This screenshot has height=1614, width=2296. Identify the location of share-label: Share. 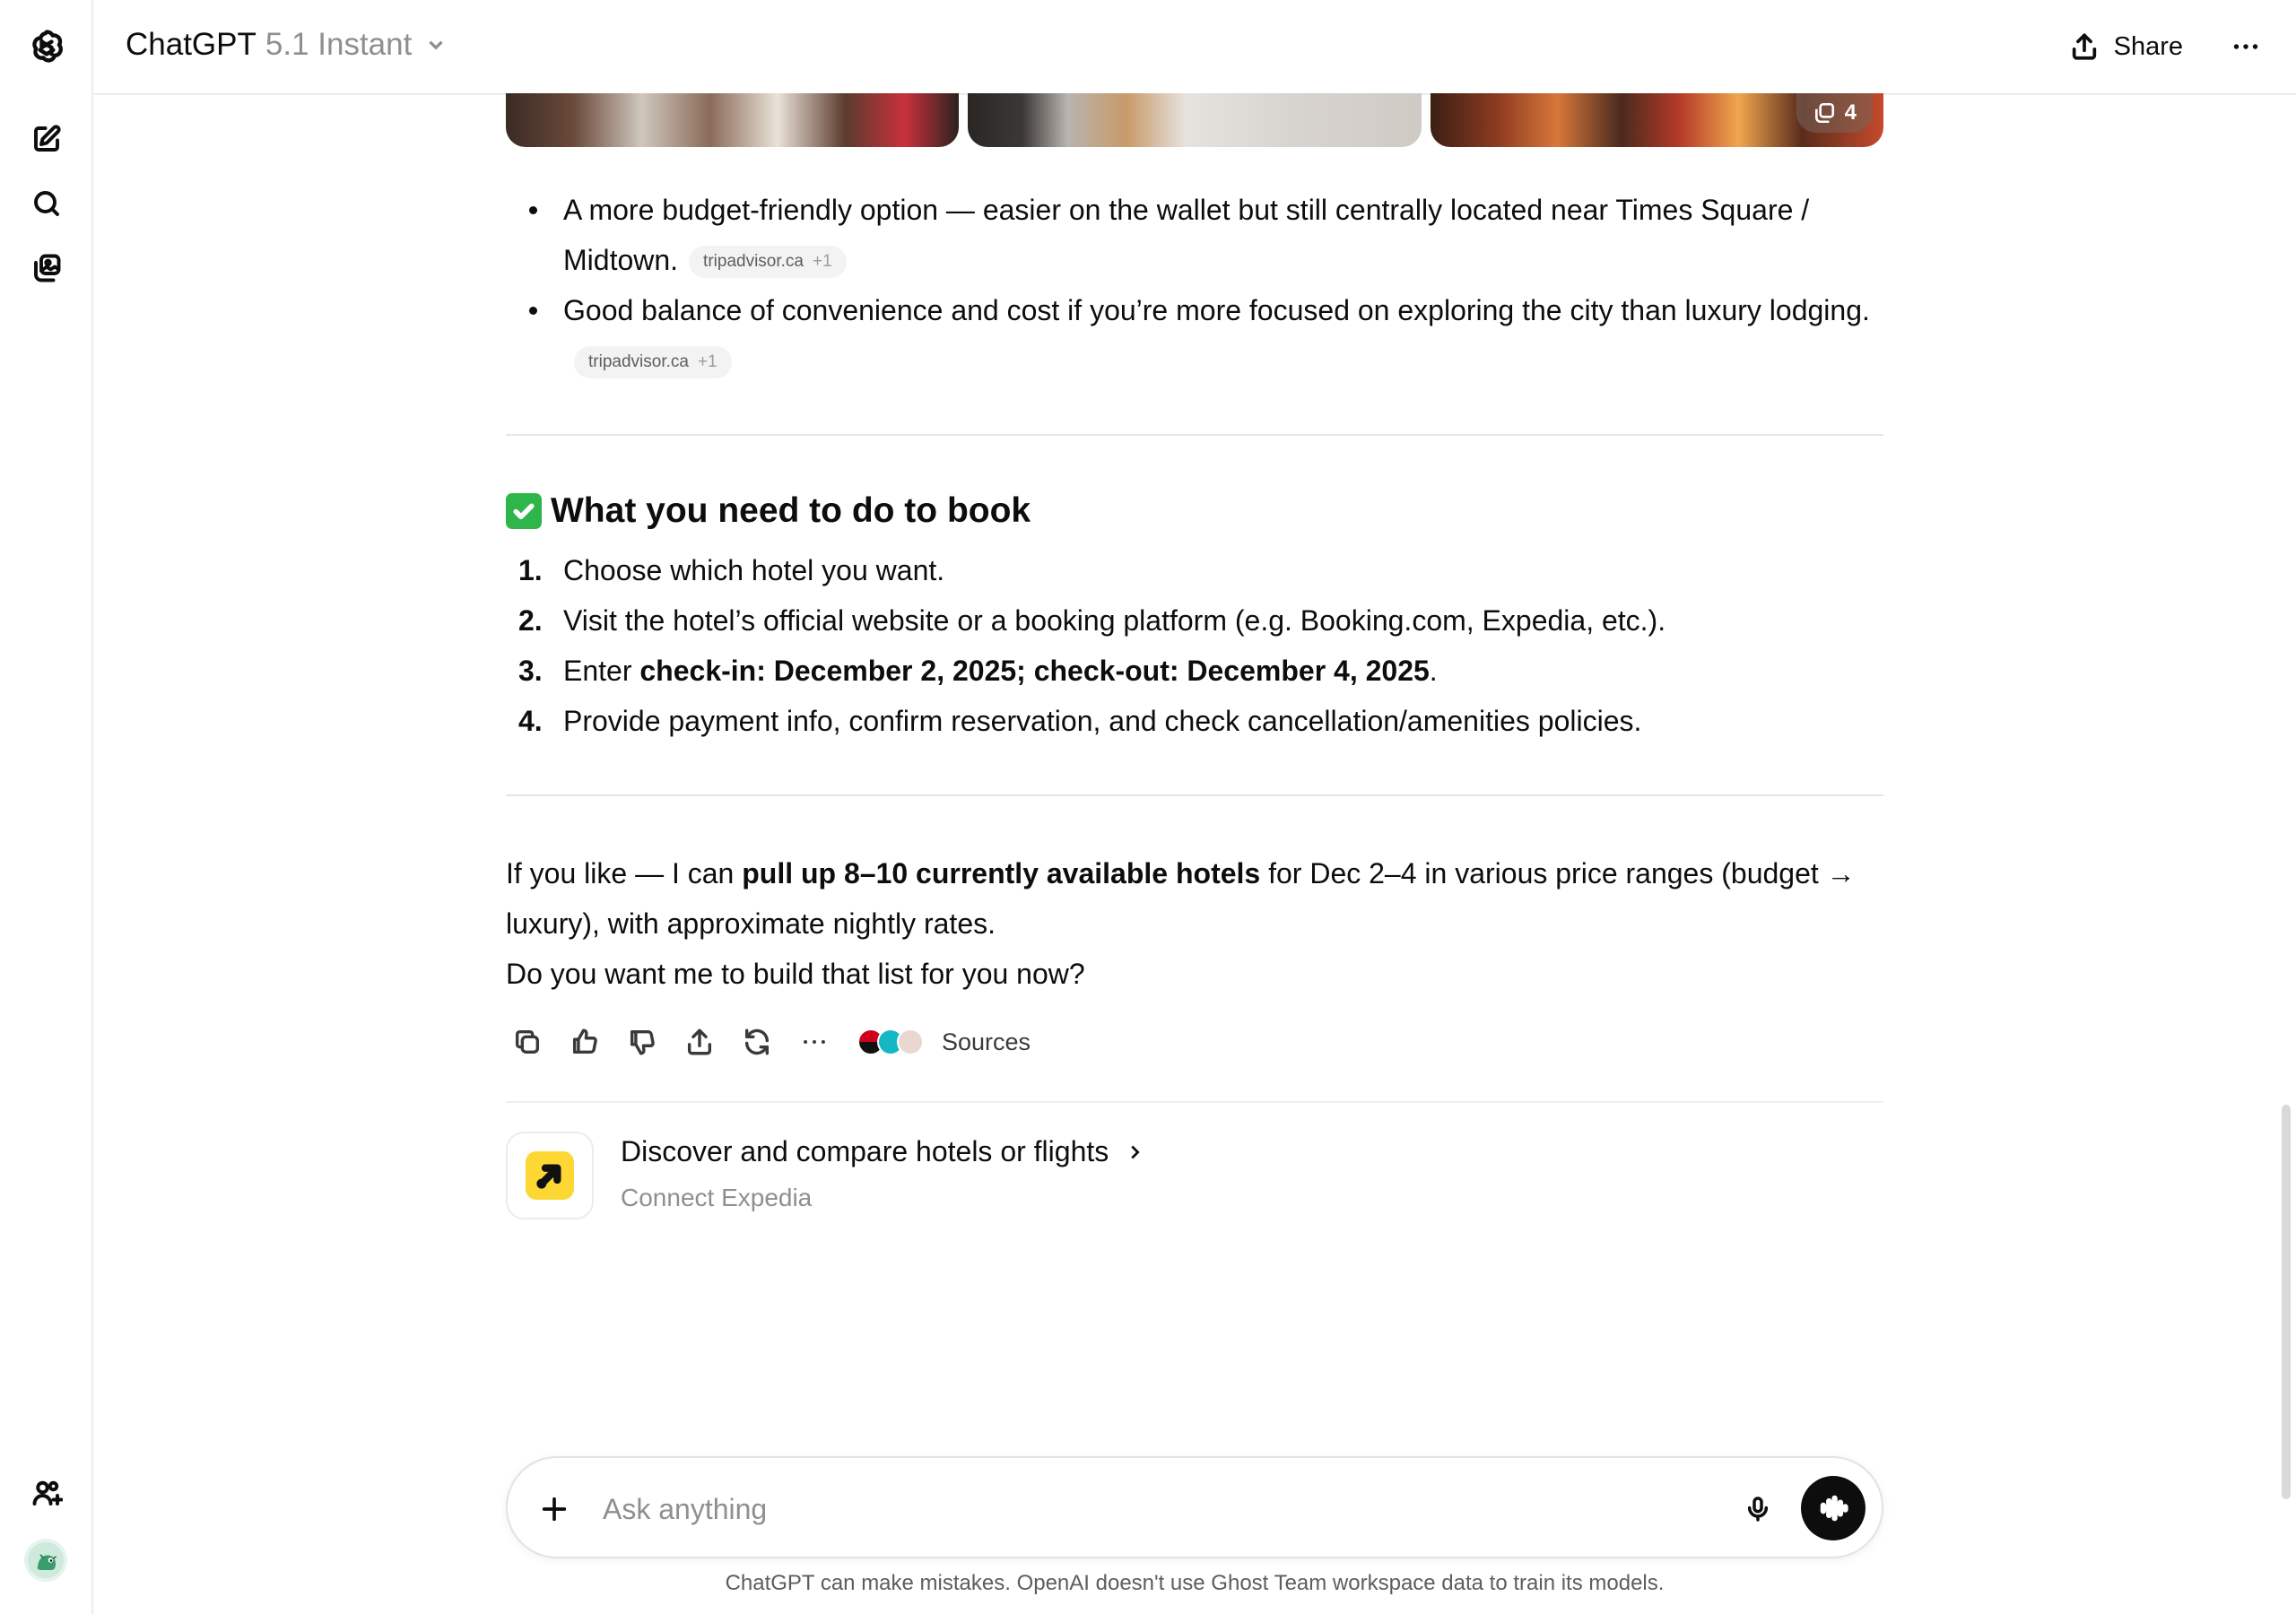
(2148, 46).